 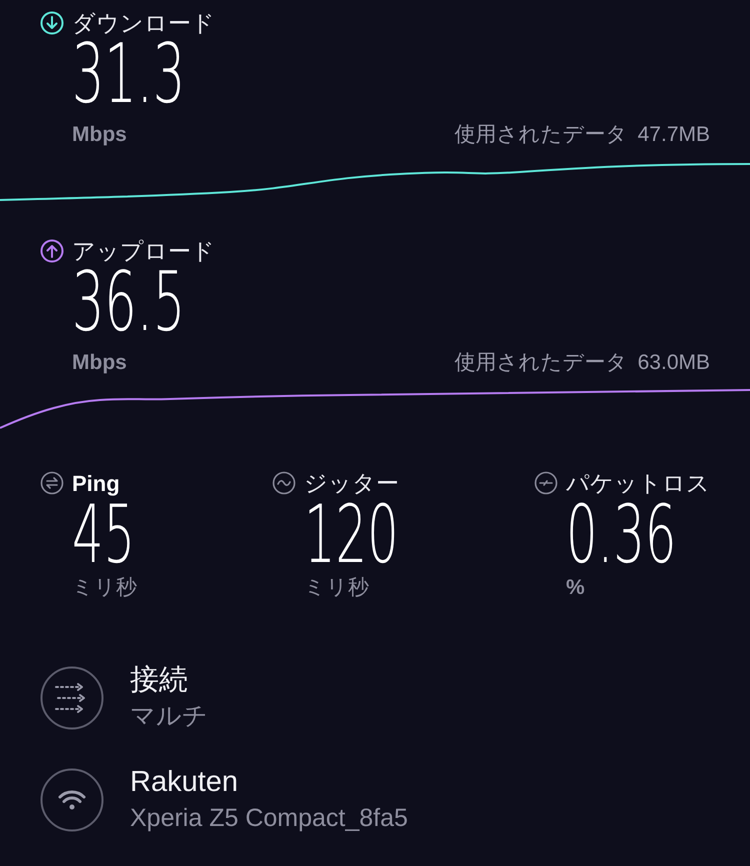 I want to click on detail-title: 接続, so click(x=159, y=680).